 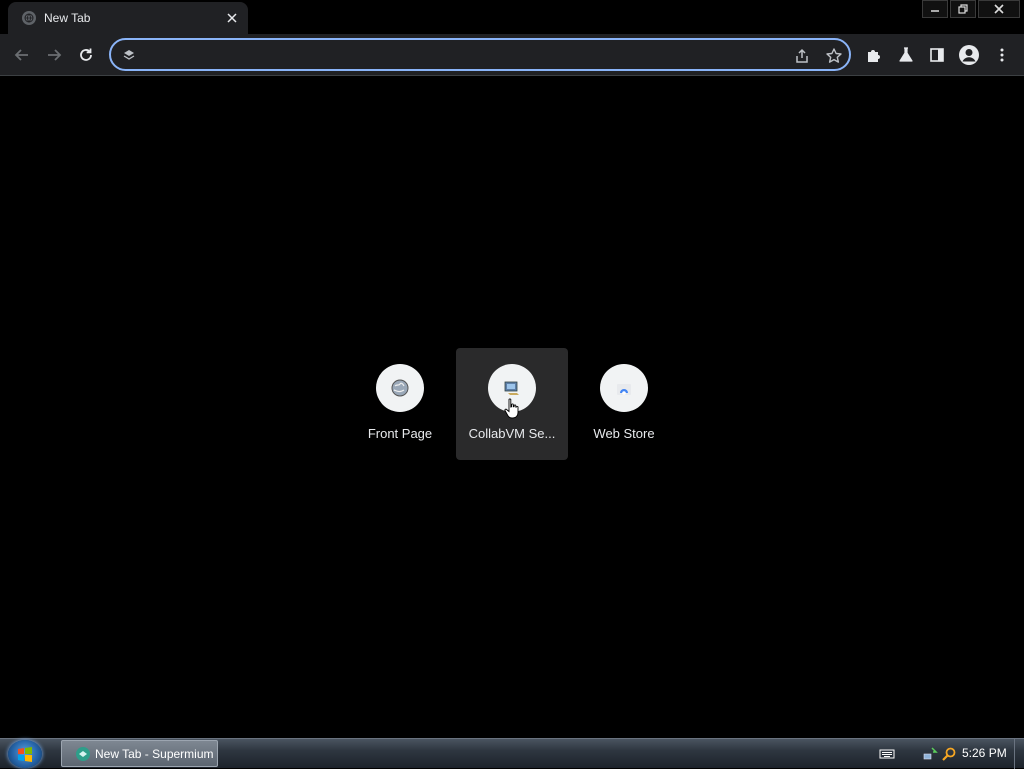 I want to click on start-button, so click(x=25, y=754).